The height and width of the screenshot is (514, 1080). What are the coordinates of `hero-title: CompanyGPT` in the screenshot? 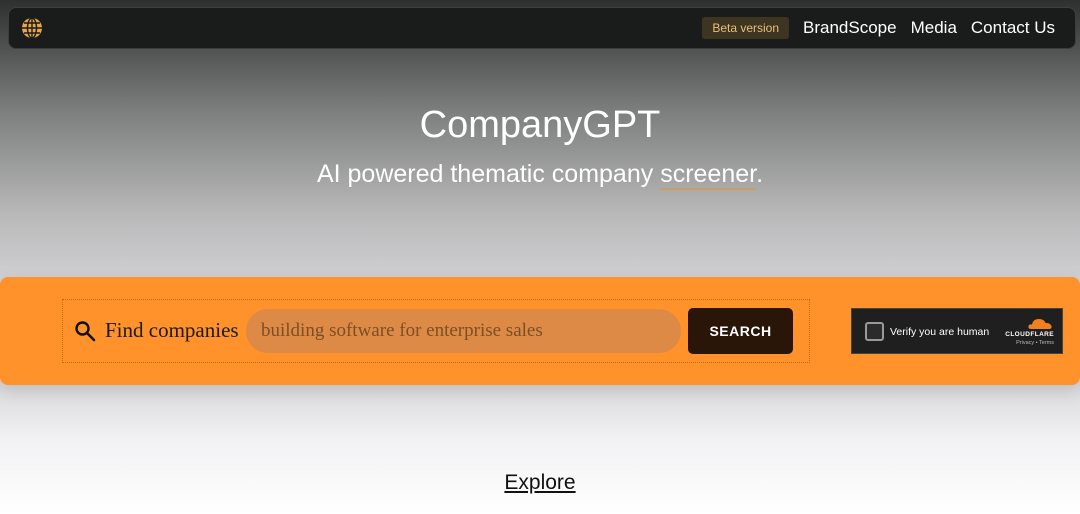 It's located at (540, 125).